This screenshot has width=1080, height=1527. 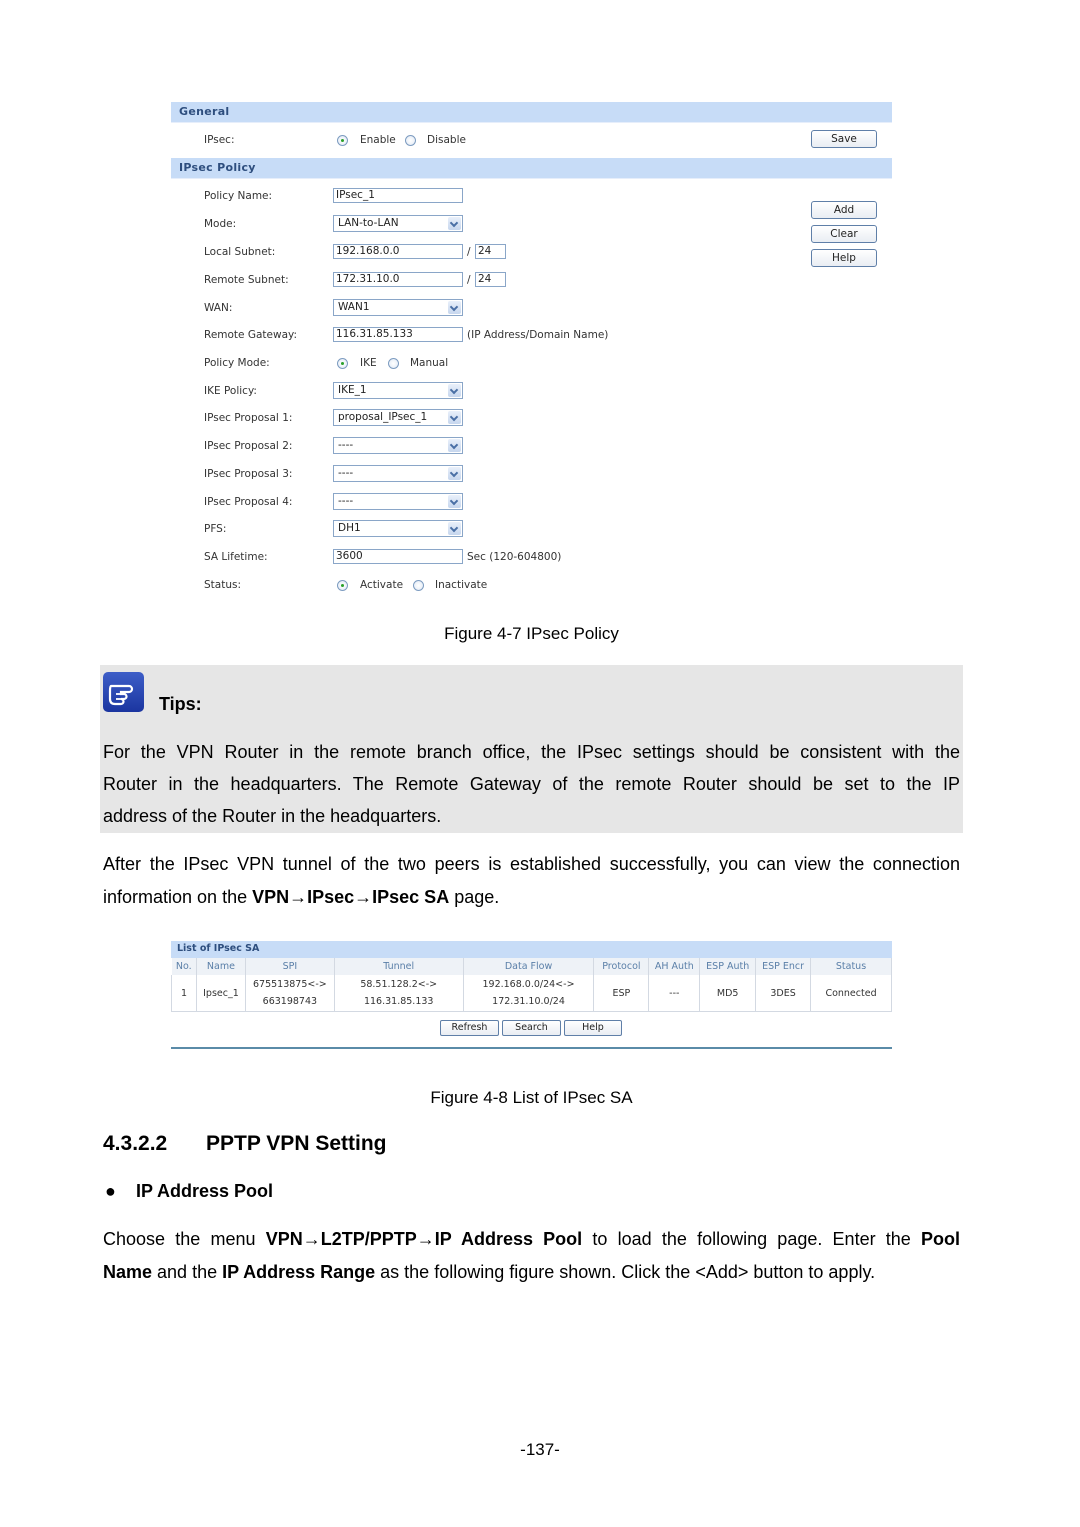 What do you see at coordinates (236, 557) in the screenshot?
I see `sa-lifetime-label: SA Lifetime:` at bounding box center [236, 557].